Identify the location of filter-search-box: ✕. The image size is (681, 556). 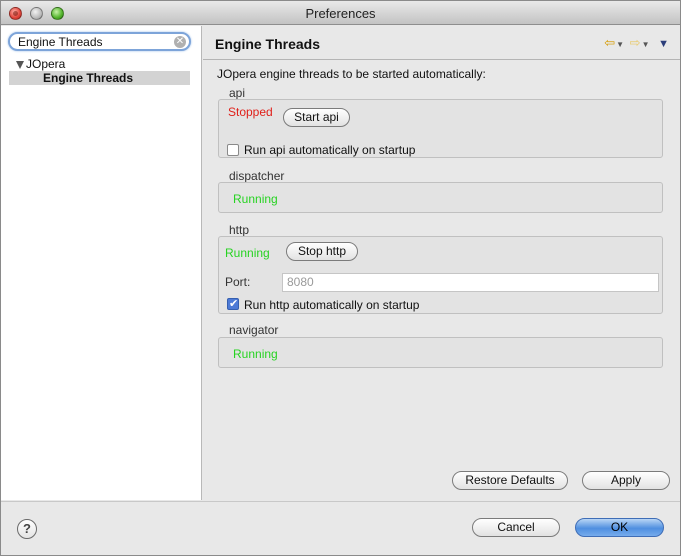
(99, 41).